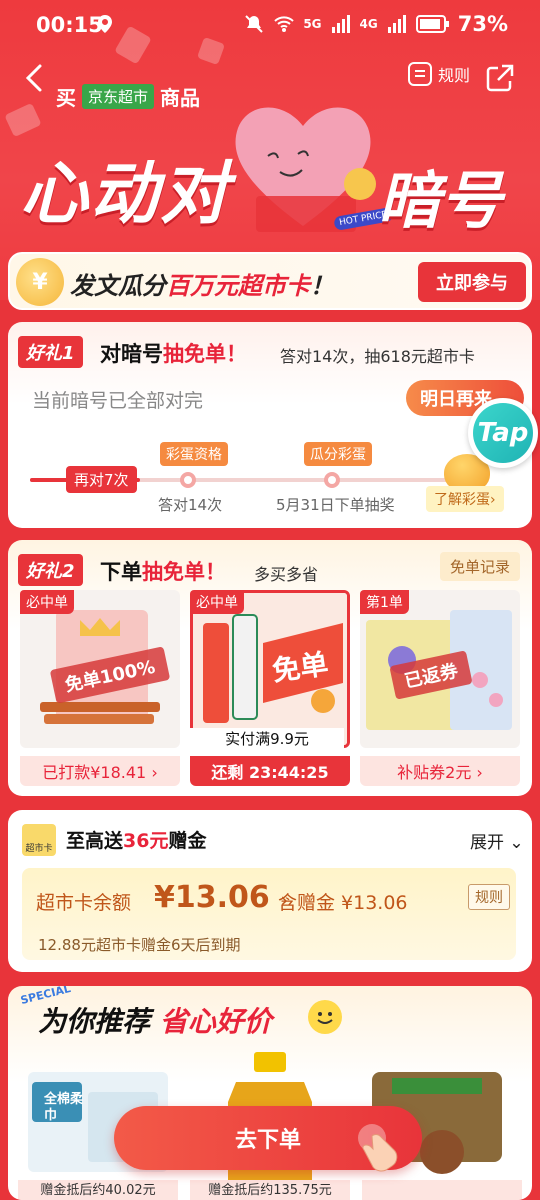  Describe the element at coordinates (487, 843) in the screenshot. I see `expand-label: 展开` at that location.